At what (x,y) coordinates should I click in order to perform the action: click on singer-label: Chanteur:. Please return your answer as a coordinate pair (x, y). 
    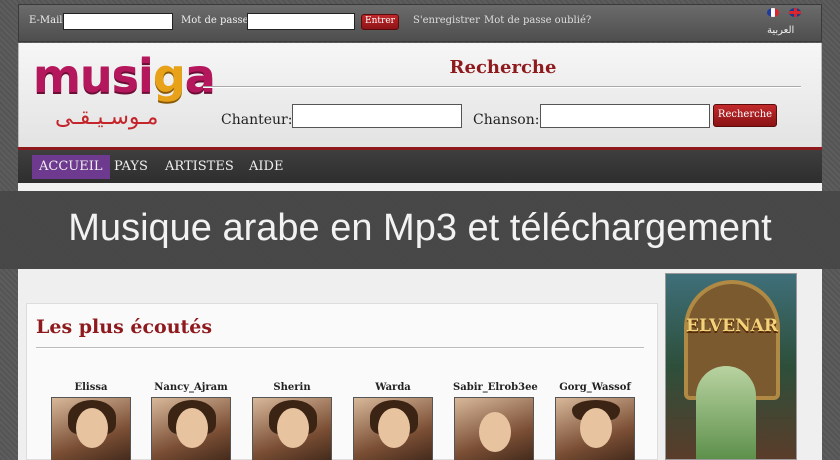
    Looking at the image, I should click on (257, 120).